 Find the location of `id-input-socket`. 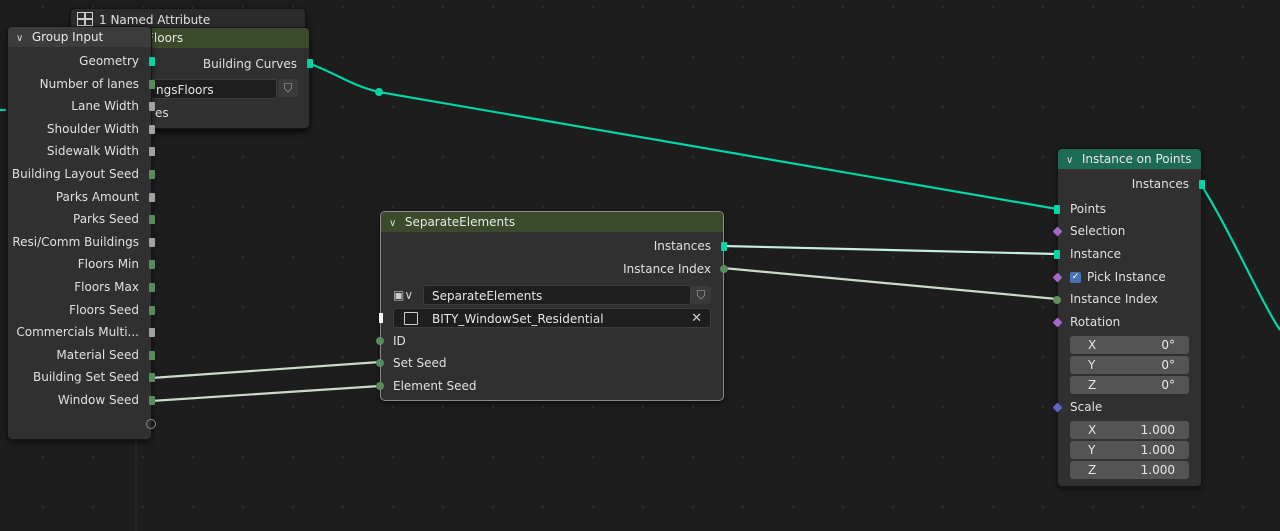

id-input-socket is located at coordinates (380, 341).